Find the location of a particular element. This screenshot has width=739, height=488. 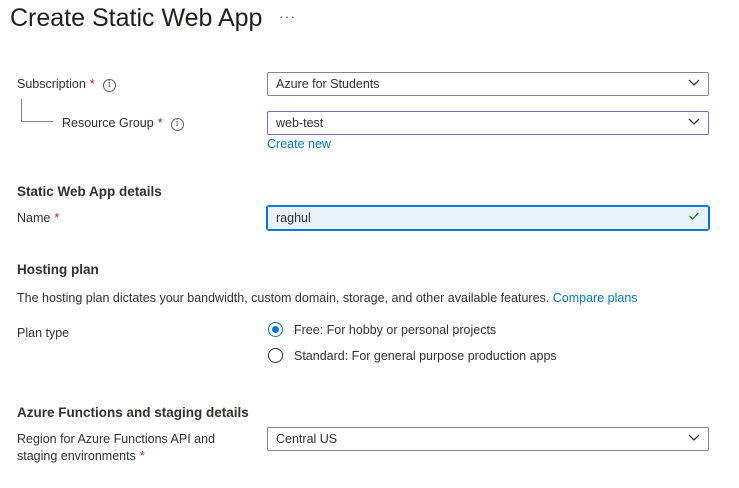

name-label-text: Name is located at coordinates (34, 218).